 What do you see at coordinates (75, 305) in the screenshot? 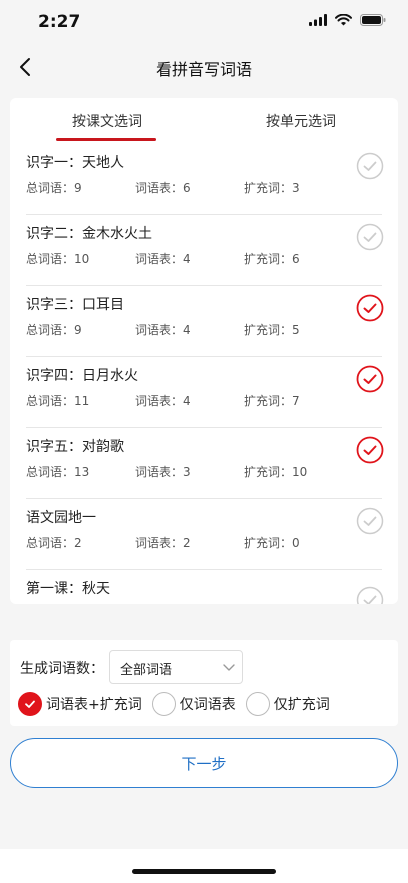
I see `lesson-title: 识字三：口耳目` at bounding box center [75, 305].